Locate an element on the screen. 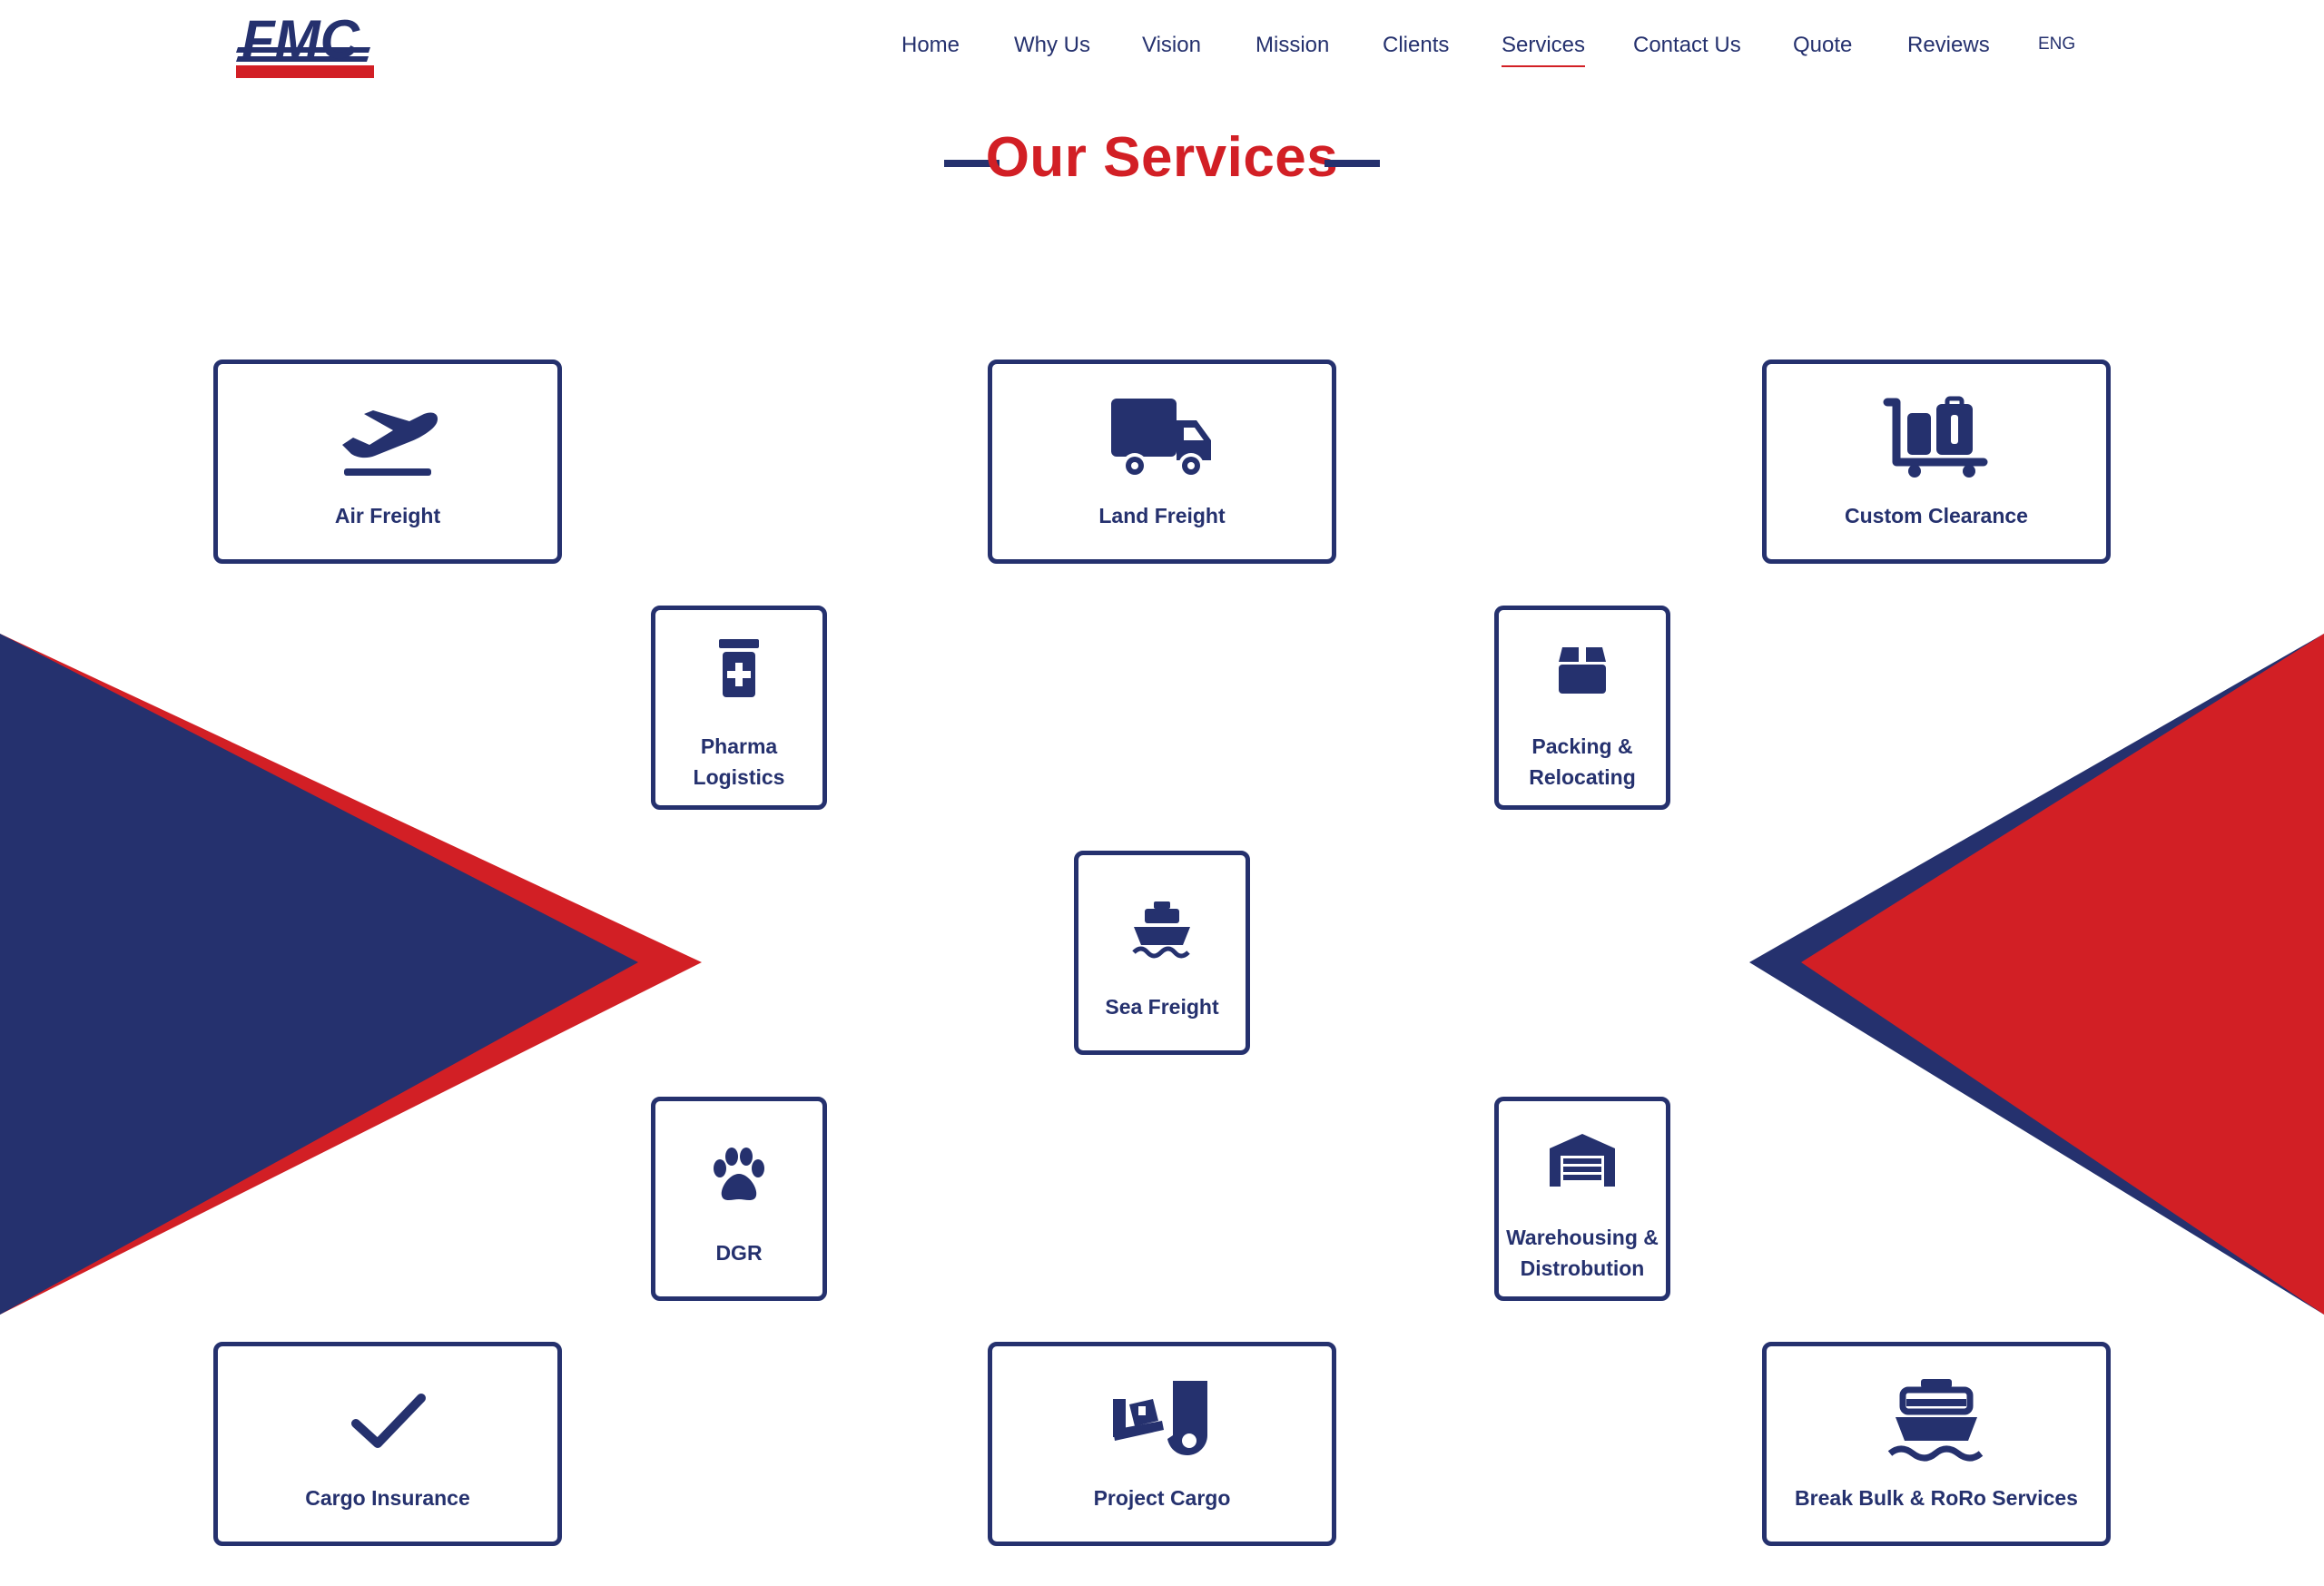 This screenshot has height=1586, width=2324. service-card-custom-clearance: Custom Clearance is located at coordinates (1936, 462).